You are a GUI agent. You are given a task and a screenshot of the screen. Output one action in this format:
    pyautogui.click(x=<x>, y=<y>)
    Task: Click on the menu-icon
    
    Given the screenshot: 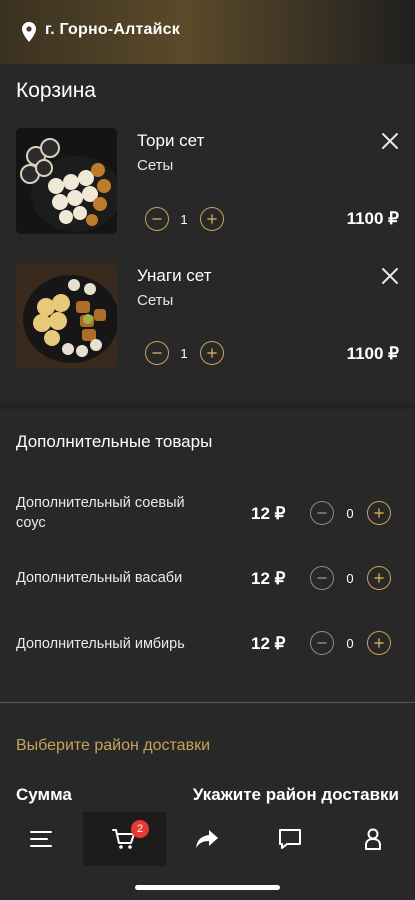 What is the action you would take?
    pyautogui.click(x=41, y=839)
    